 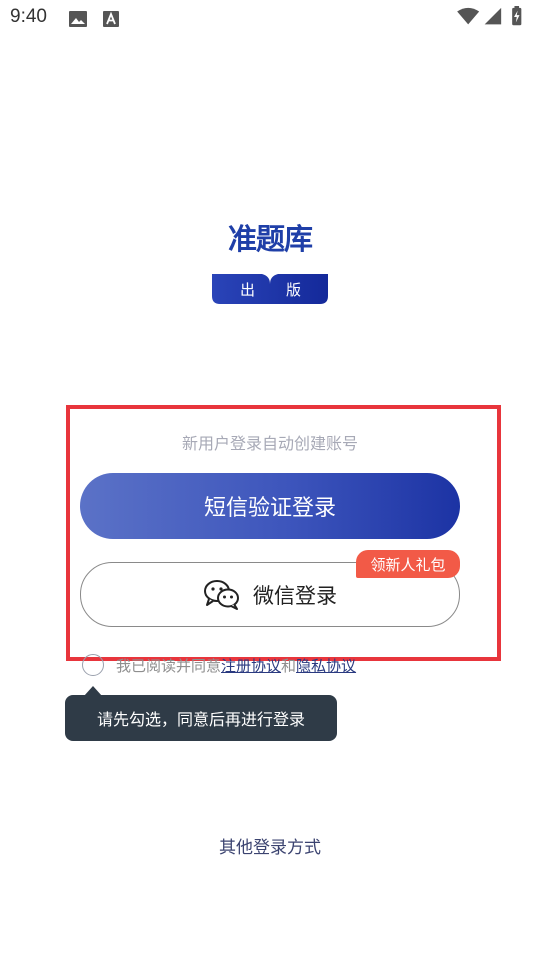 What do you see at coordinates (78, 19) in the screenshot?
I see `image-icon` at bounding box center [78, 19].